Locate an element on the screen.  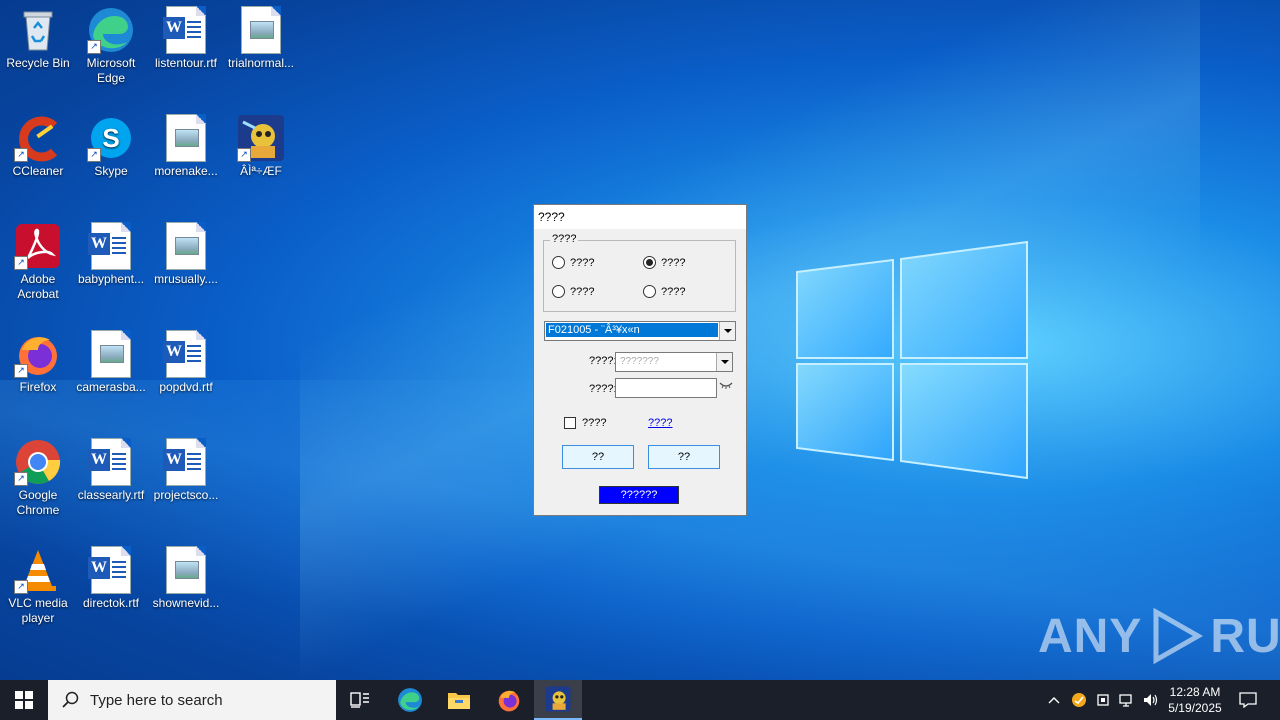
remember-checkbox-row: ???? is located at coordinates (585, 423).